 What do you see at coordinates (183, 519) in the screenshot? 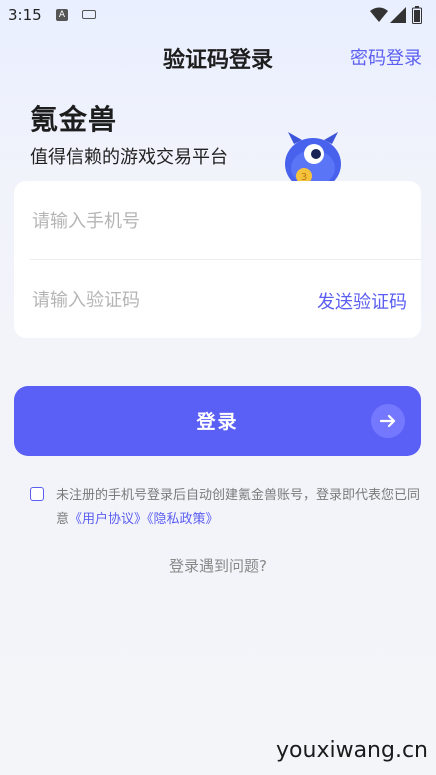
I see `privacy-policy-link: 《隐私政策》` at bounding box center [183, 519].